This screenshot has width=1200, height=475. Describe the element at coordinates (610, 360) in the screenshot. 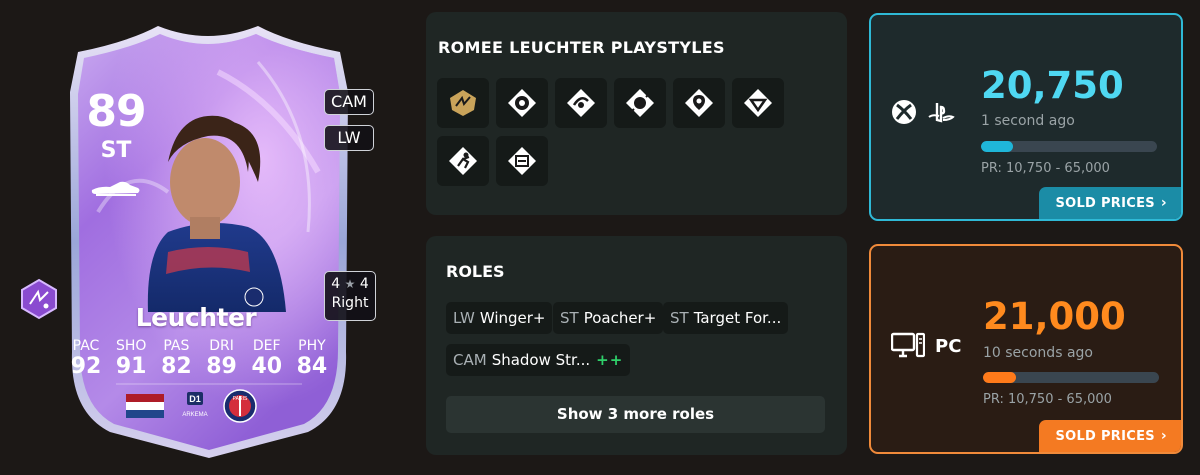

I see `role-plus-plus: ++` at that location.